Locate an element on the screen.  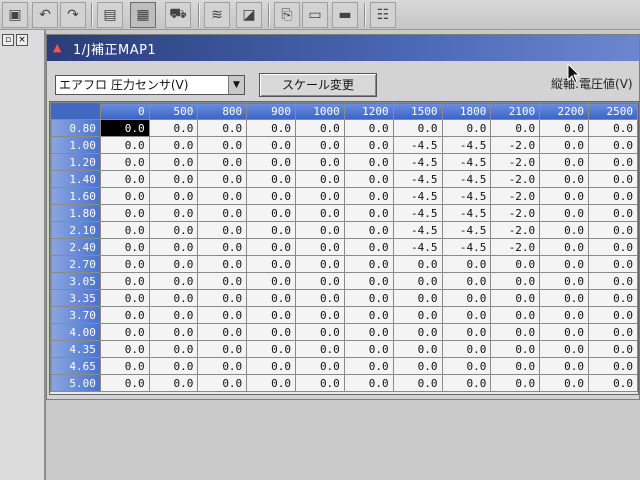
graph-icon: ≋ is located at coordinates (217, 15).